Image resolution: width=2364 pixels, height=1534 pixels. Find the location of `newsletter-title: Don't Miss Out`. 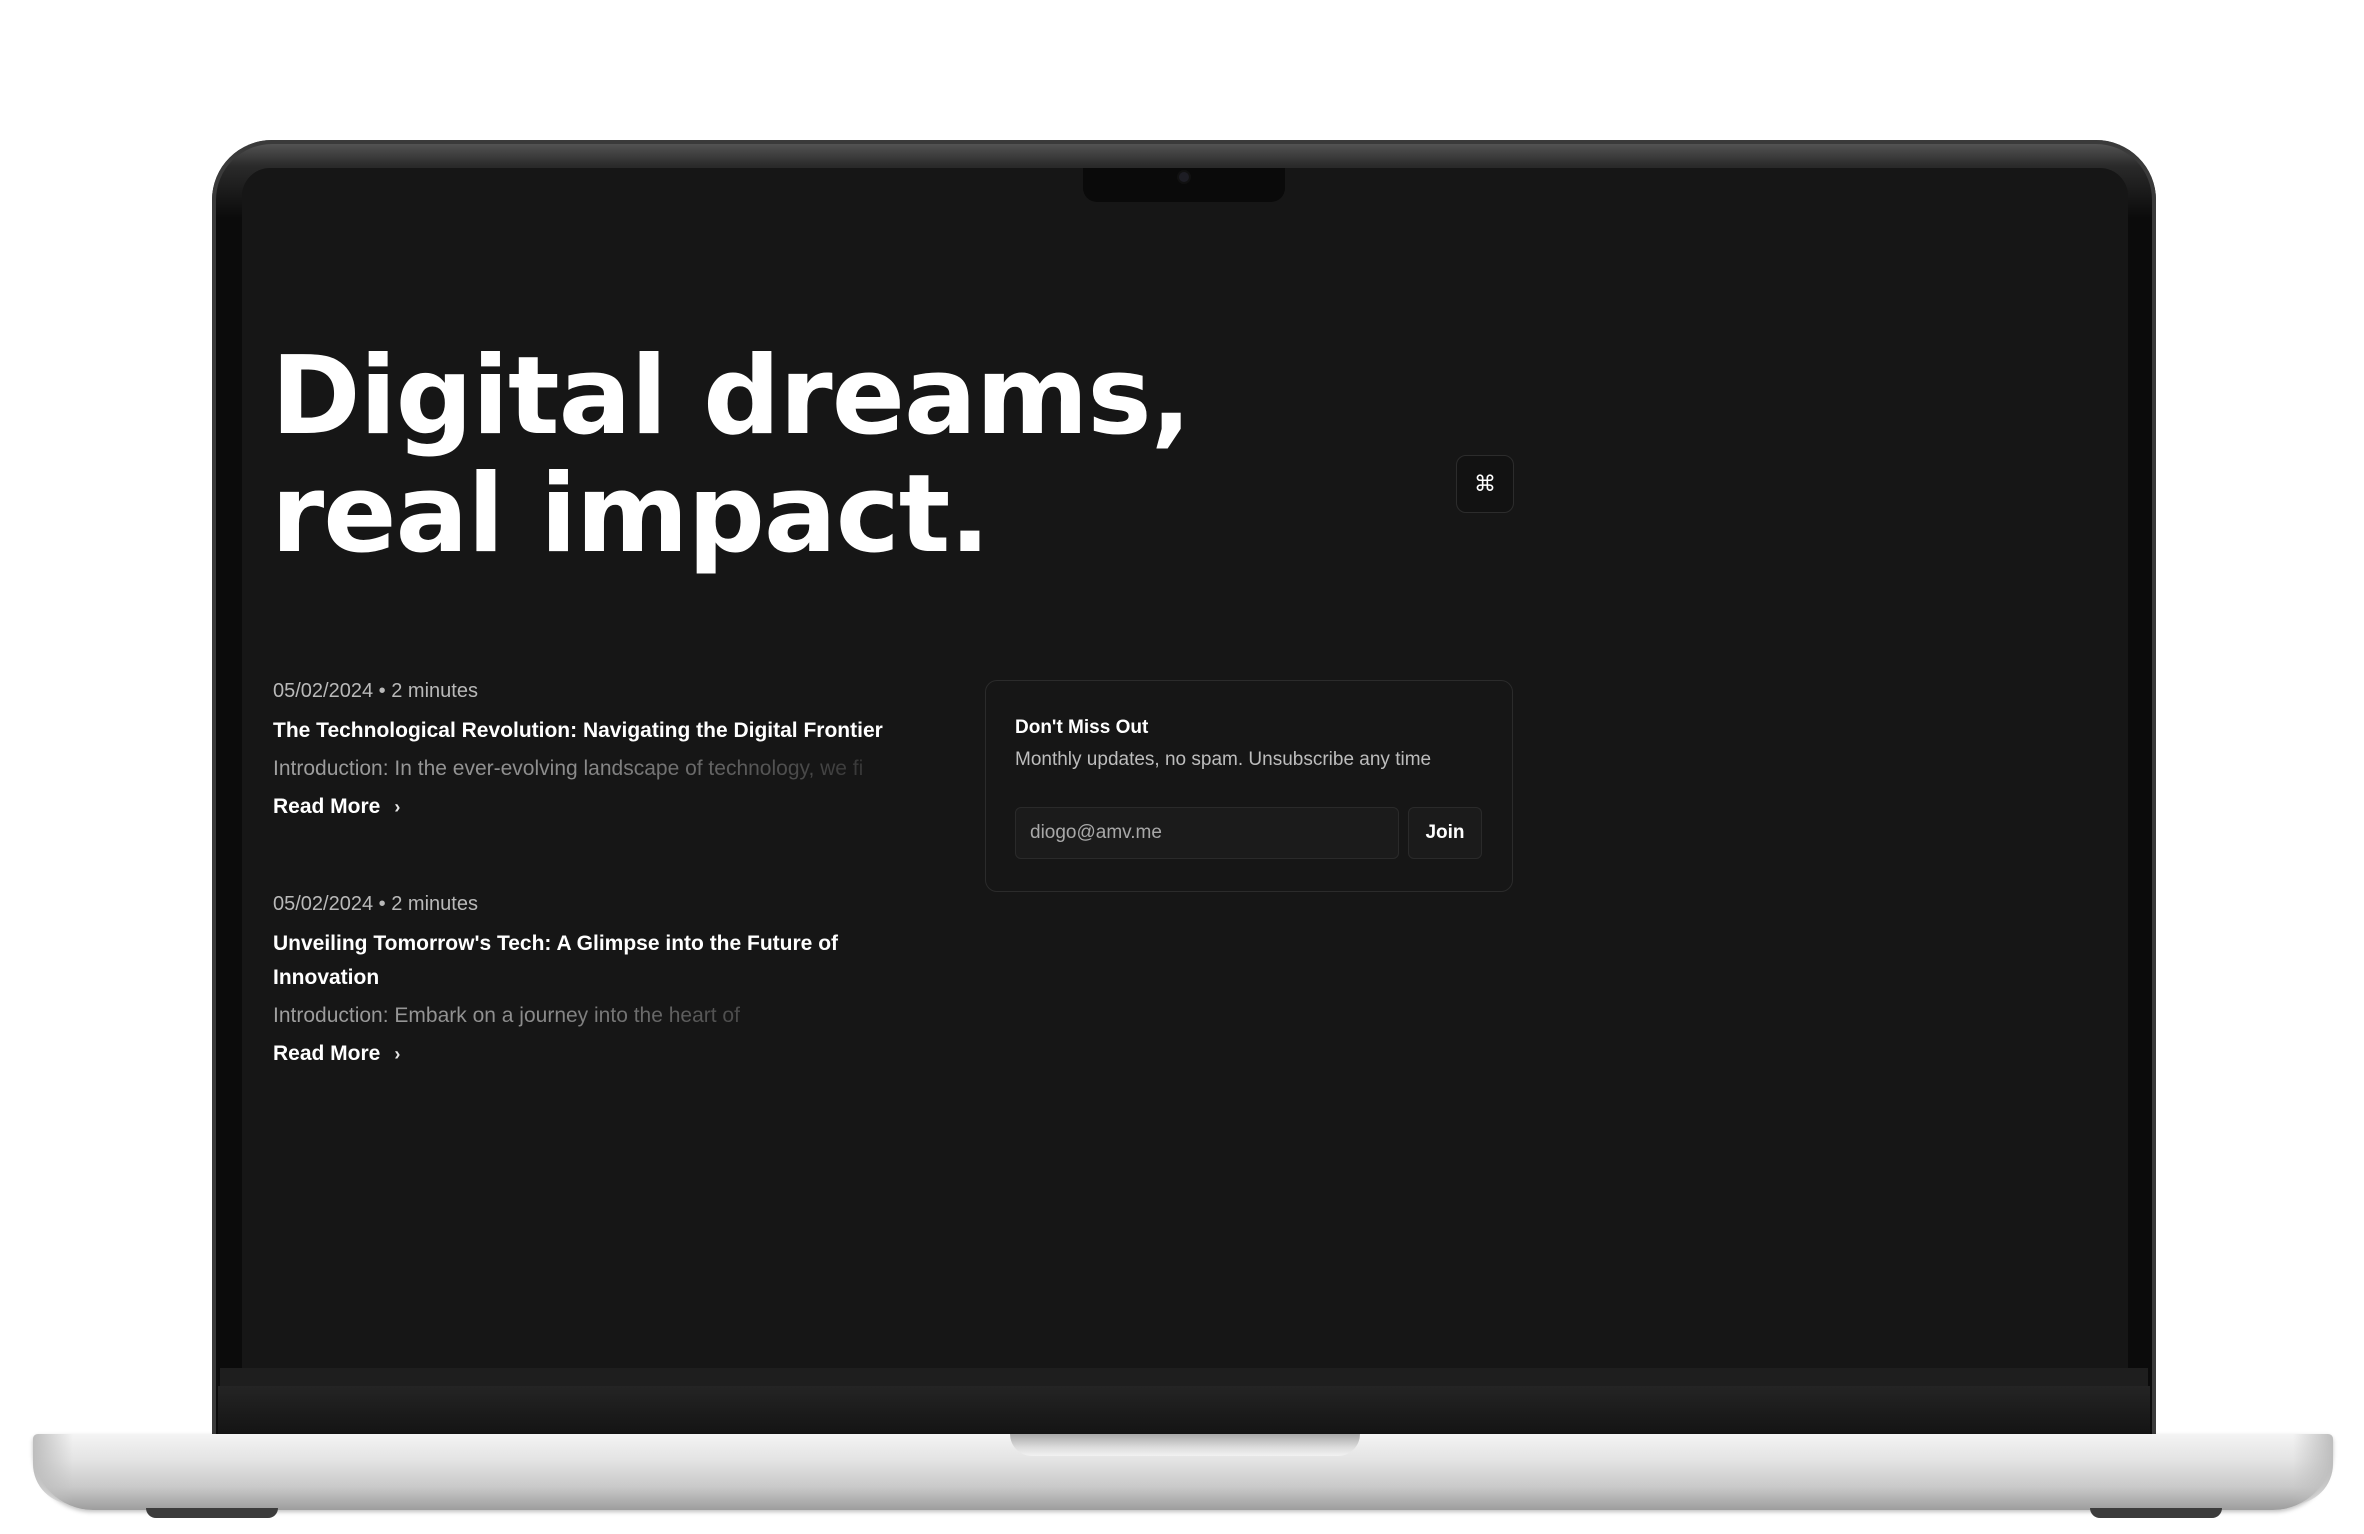

newsletter-title: Don't Miss Out is located at coordinates (1082, 727).